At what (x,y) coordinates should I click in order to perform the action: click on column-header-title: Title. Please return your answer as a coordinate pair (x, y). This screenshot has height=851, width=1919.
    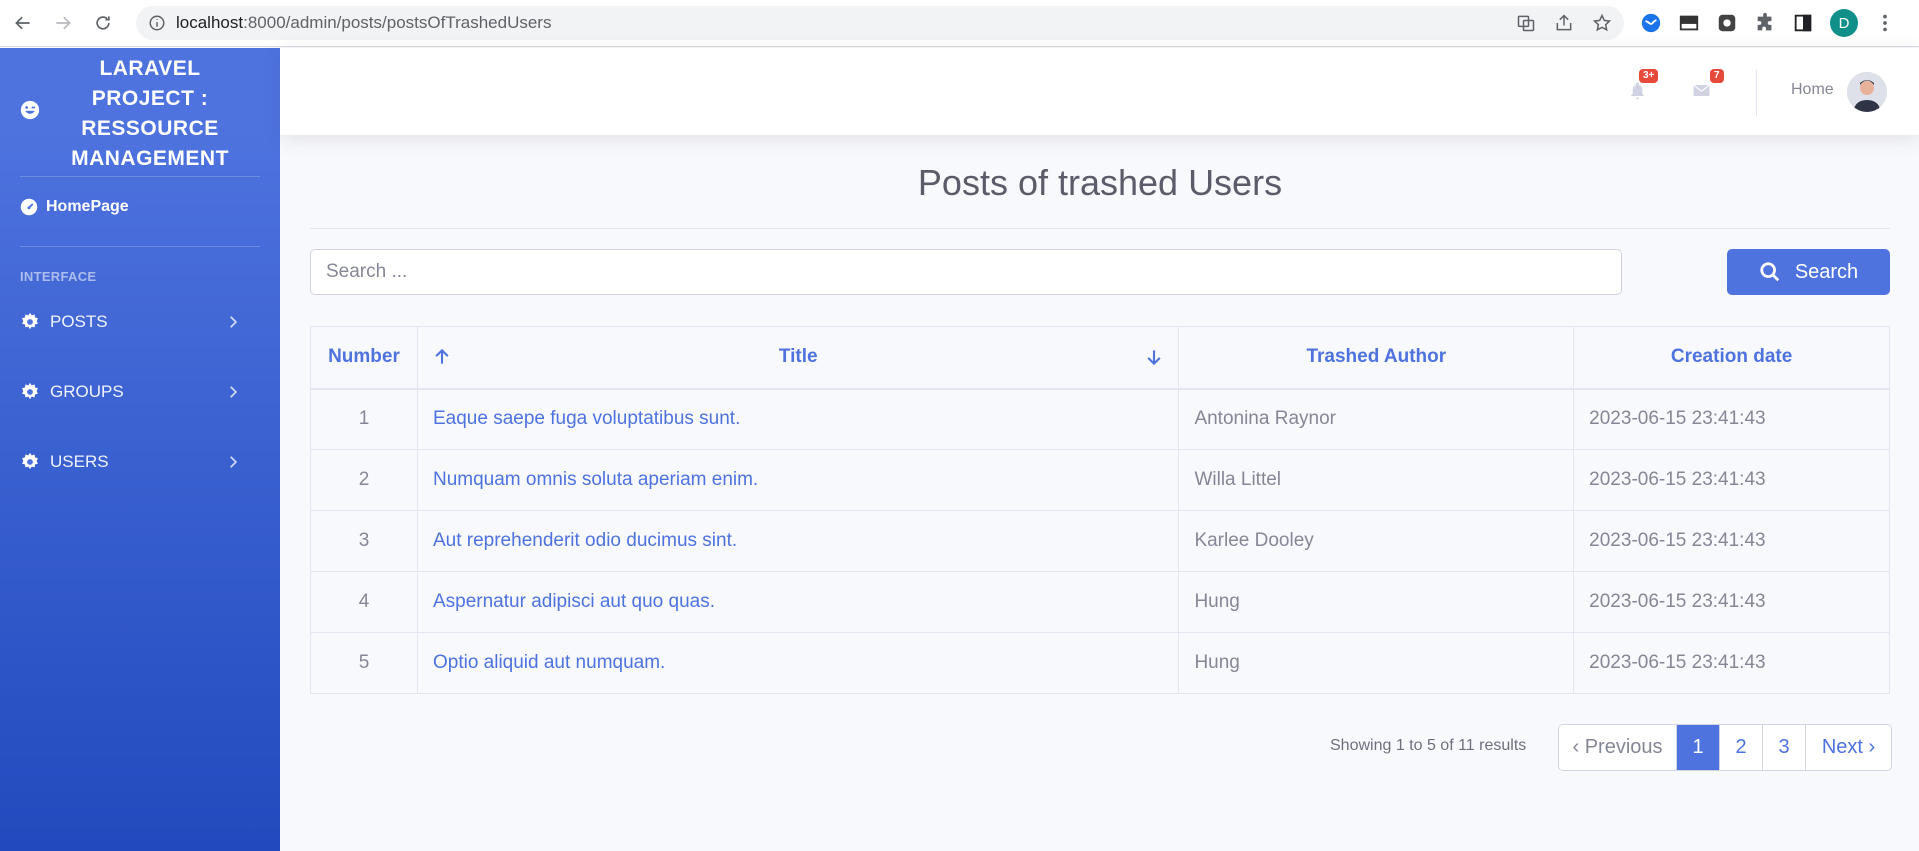
    Looking at the image, I should click on (798, 358).